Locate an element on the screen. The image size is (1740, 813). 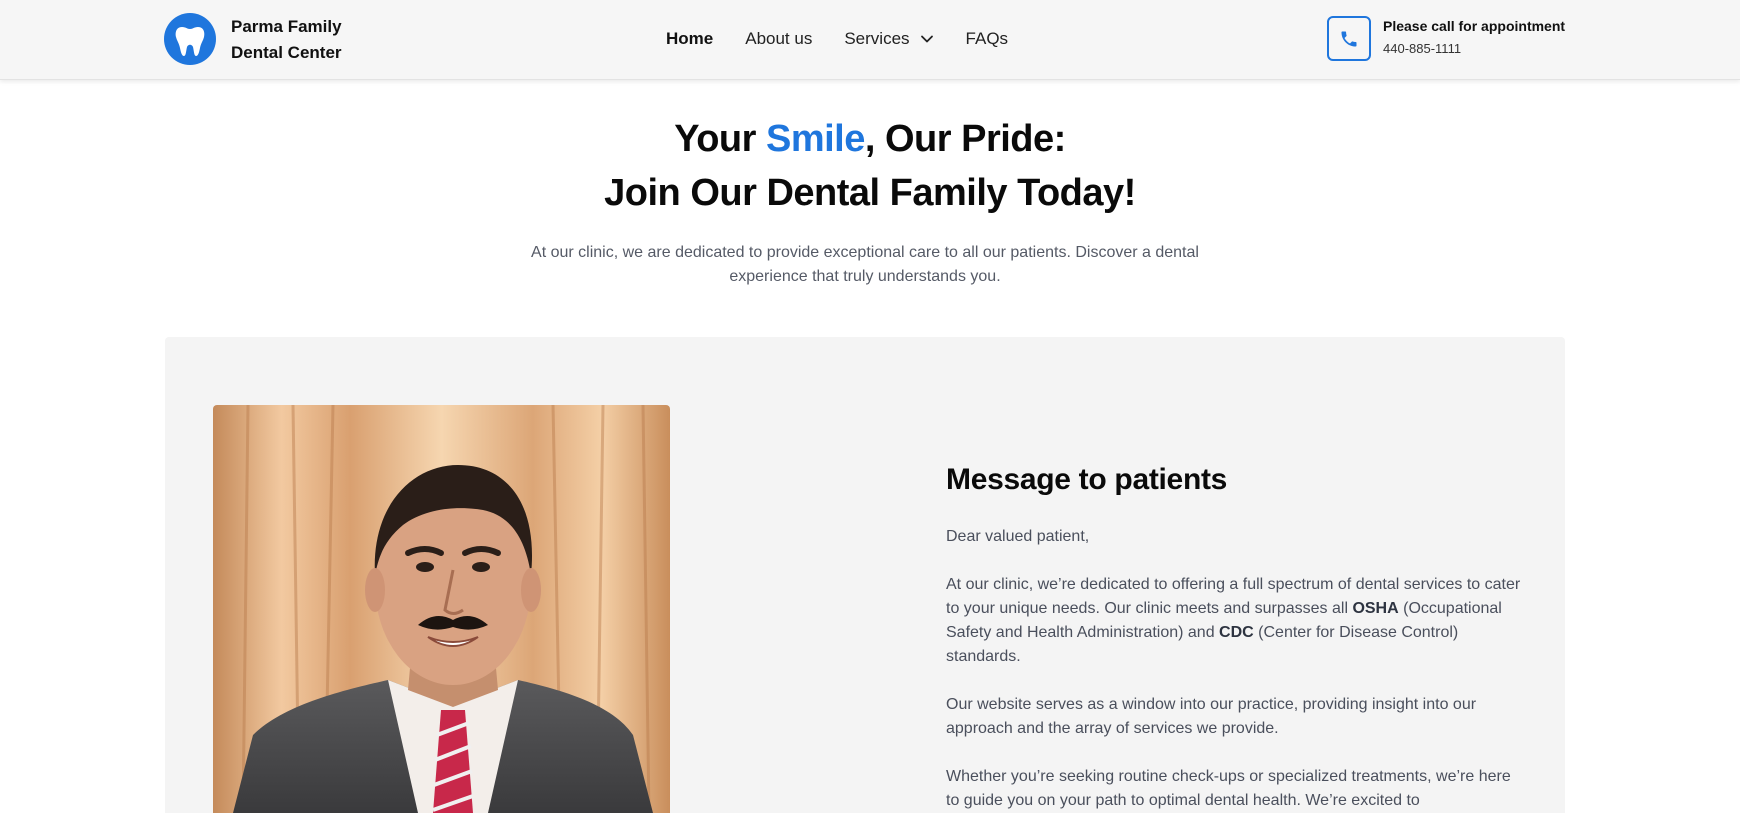
chevron-down-icon is located at coordinates (926, 39).